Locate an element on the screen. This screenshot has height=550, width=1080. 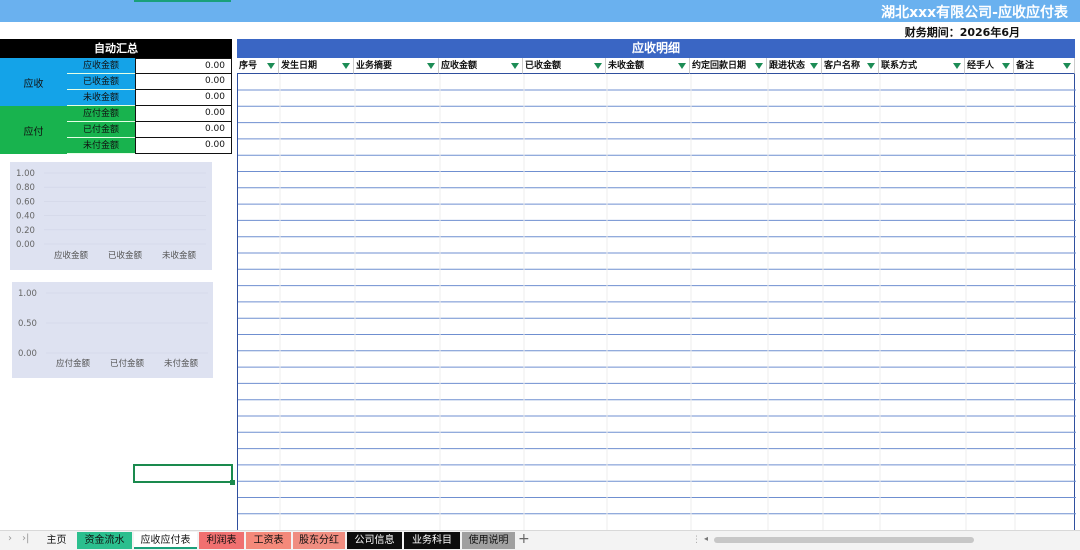
column-header-label: 备注 is located at coordinates (1025, 66).